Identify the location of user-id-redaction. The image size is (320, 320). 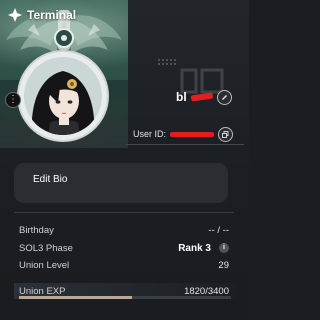
(192, 134).